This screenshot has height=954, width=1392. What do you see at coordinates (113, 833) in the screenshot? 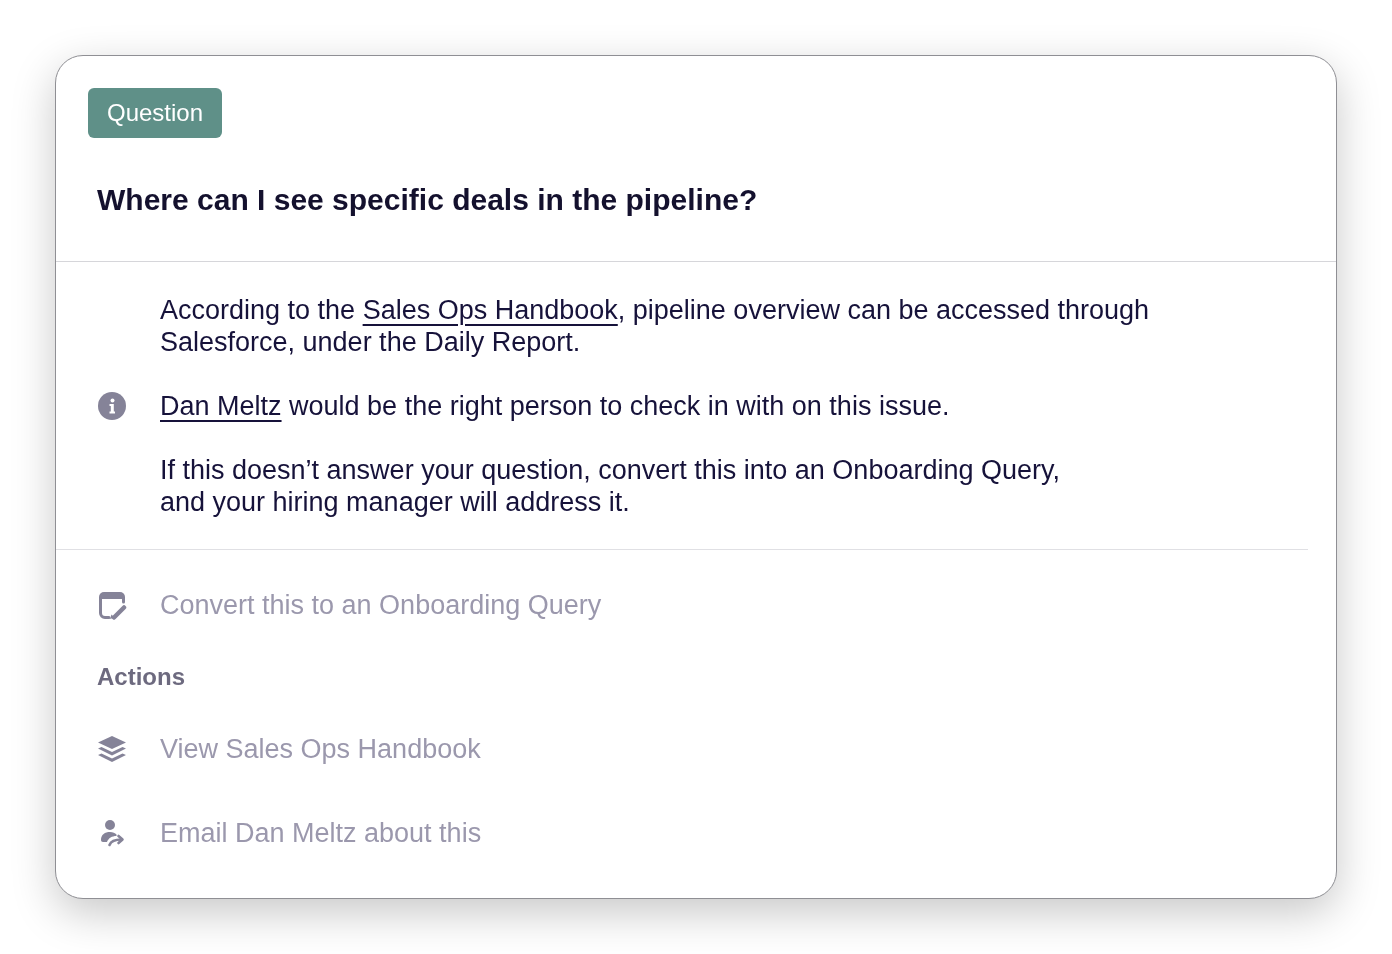
I see `person-arrow-icon` at bounding box center [113, 833].